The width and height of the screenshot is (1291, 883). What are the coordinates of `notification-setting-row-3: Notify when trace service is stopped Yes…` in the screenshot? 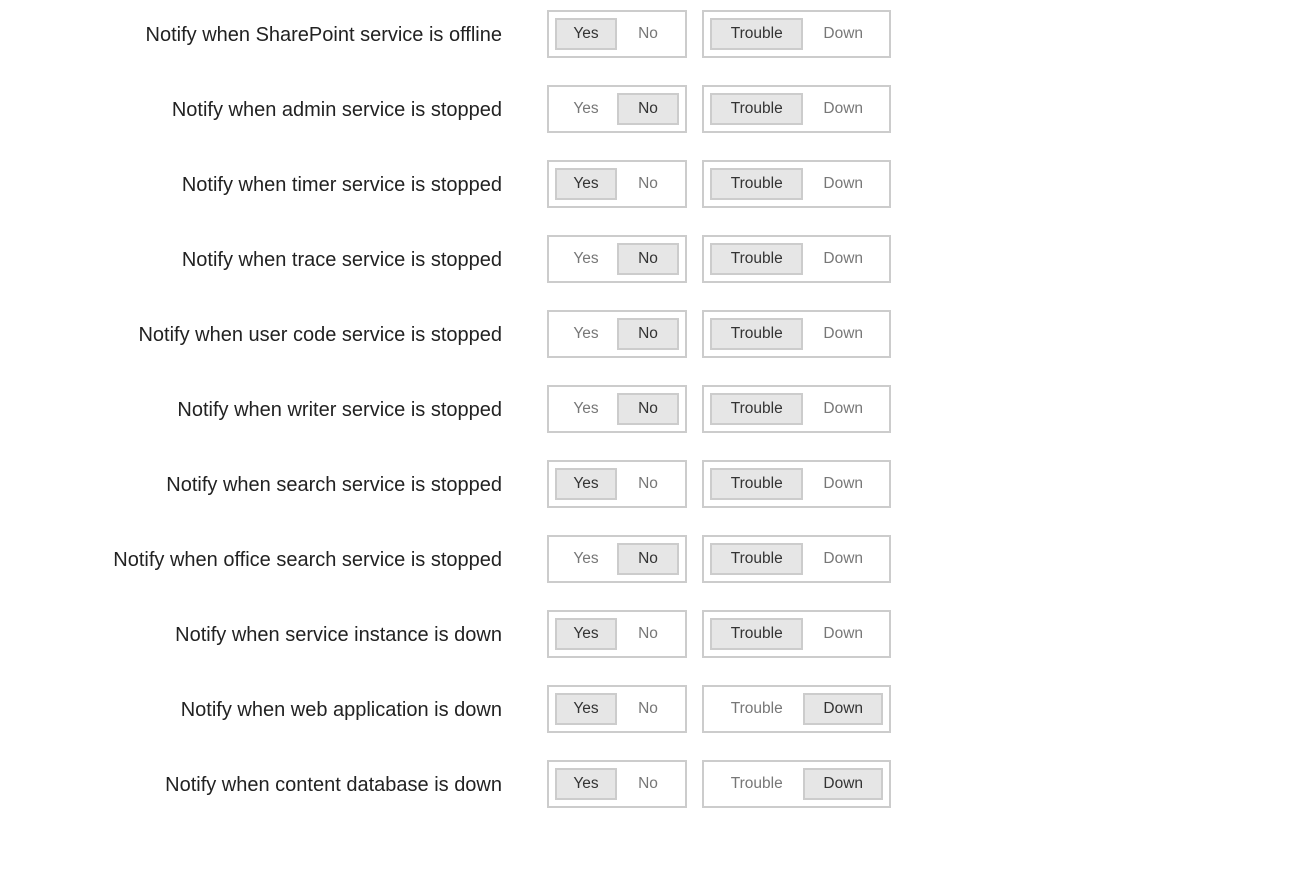 It's located at (645, 272).